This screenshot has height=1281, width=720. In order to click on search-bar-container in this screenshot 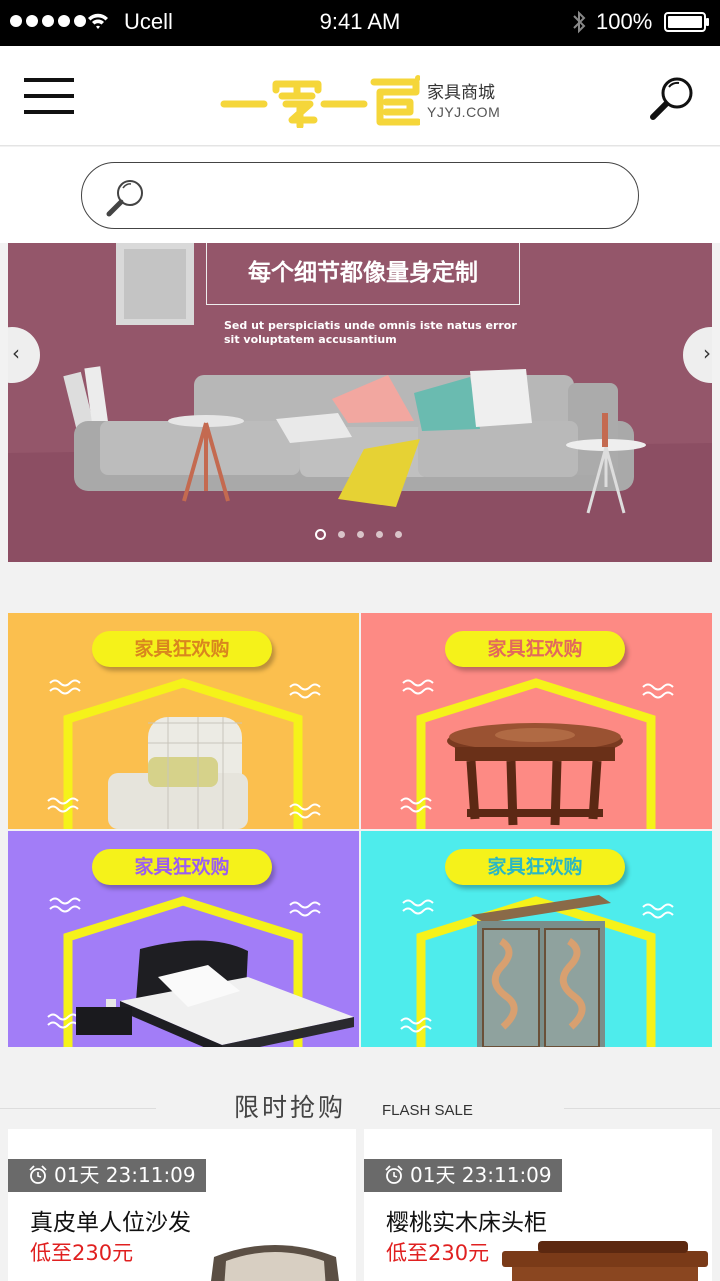, I will do `click(360, 195)`.